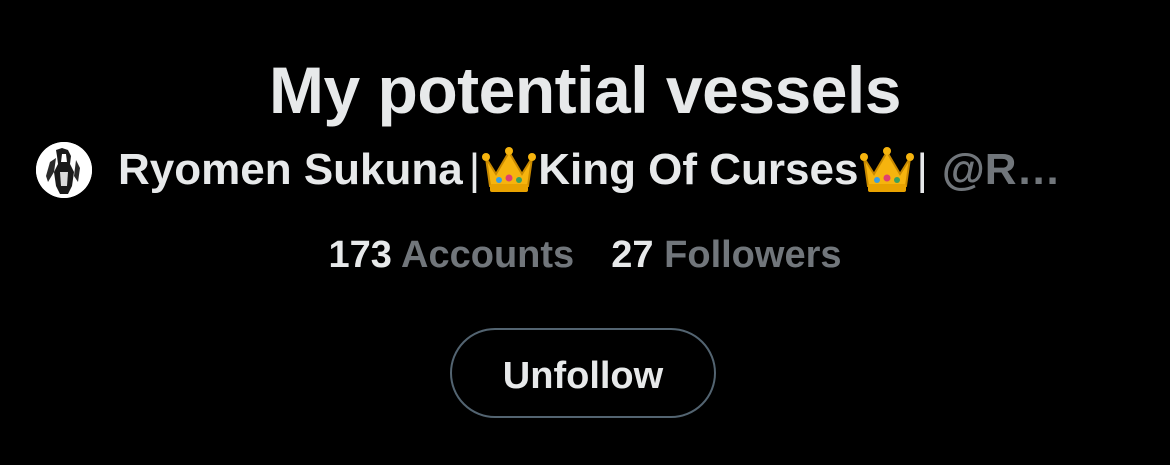  Describe the element at coordinates (64, 170) in the screenshot. I see `avatar` at that location.